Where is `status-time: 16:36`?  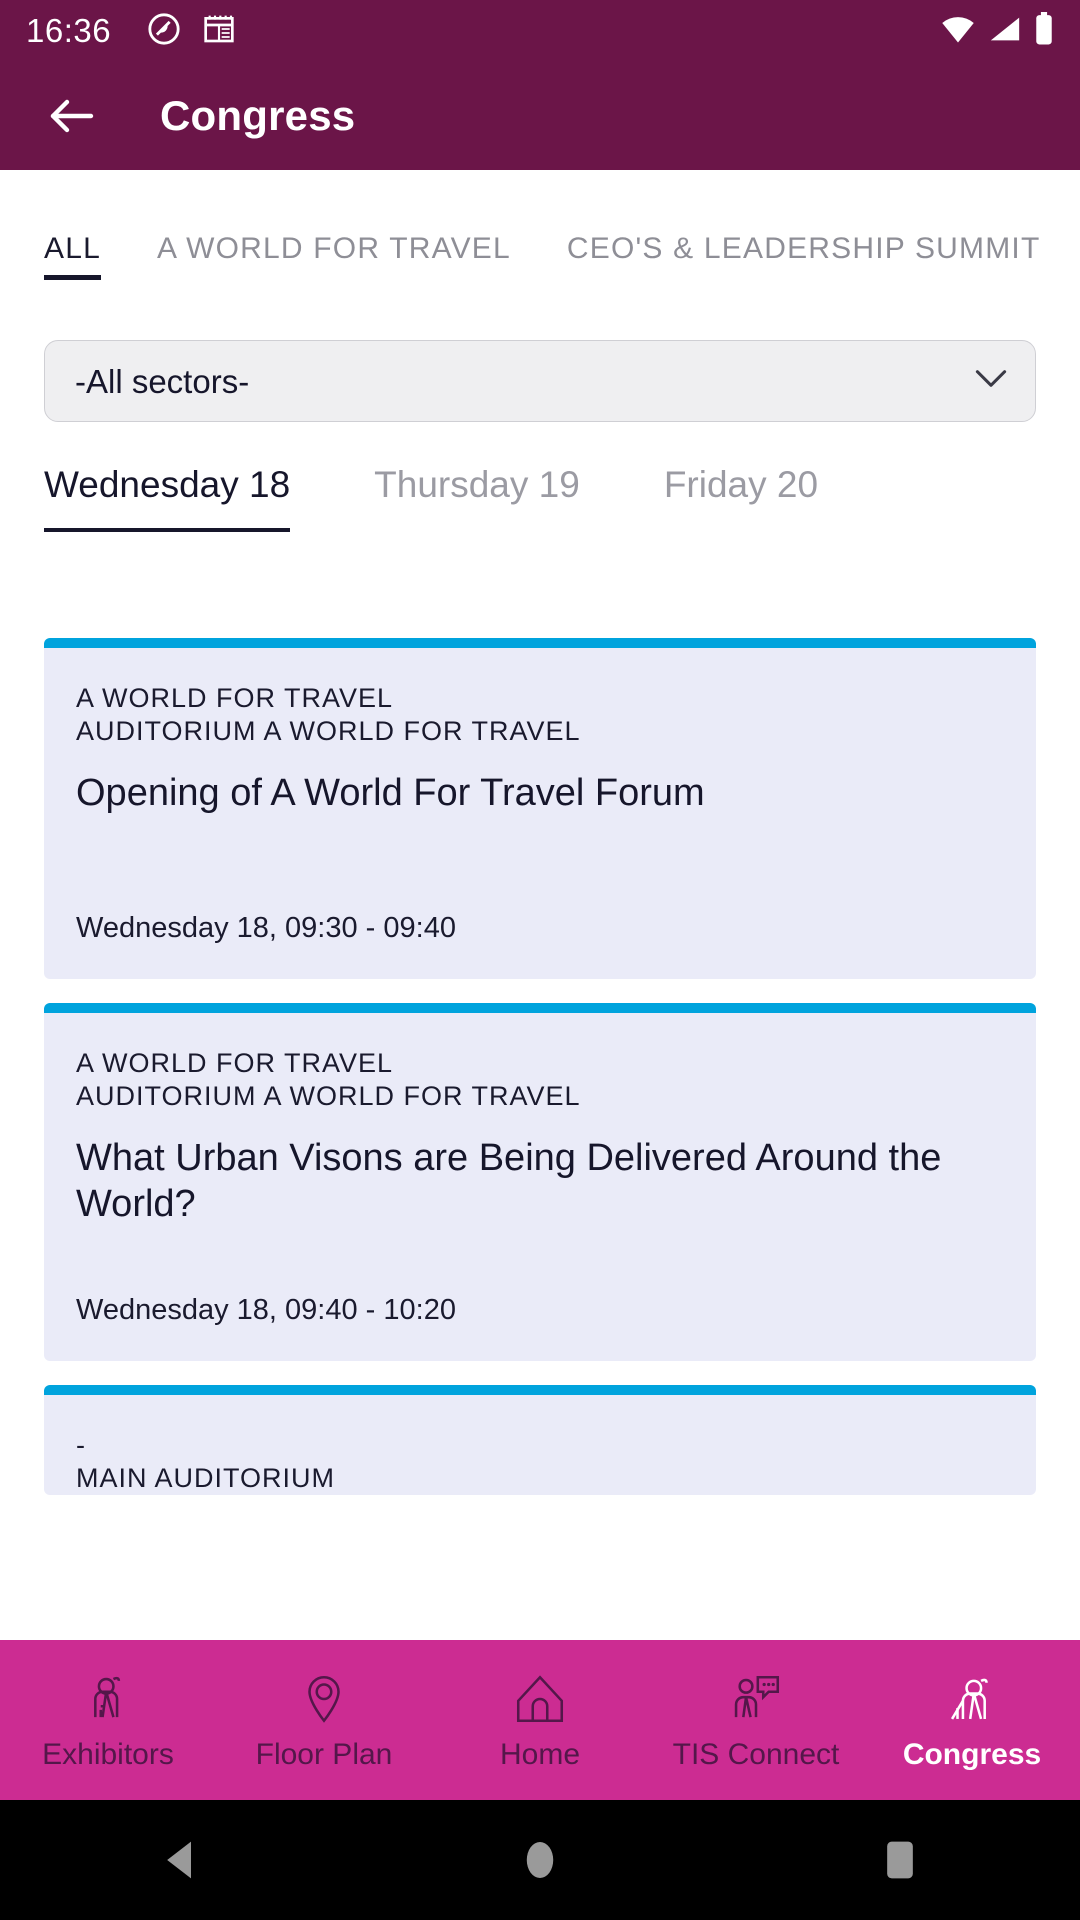
status-time: 16:36 is located at coordinates (69, 30).